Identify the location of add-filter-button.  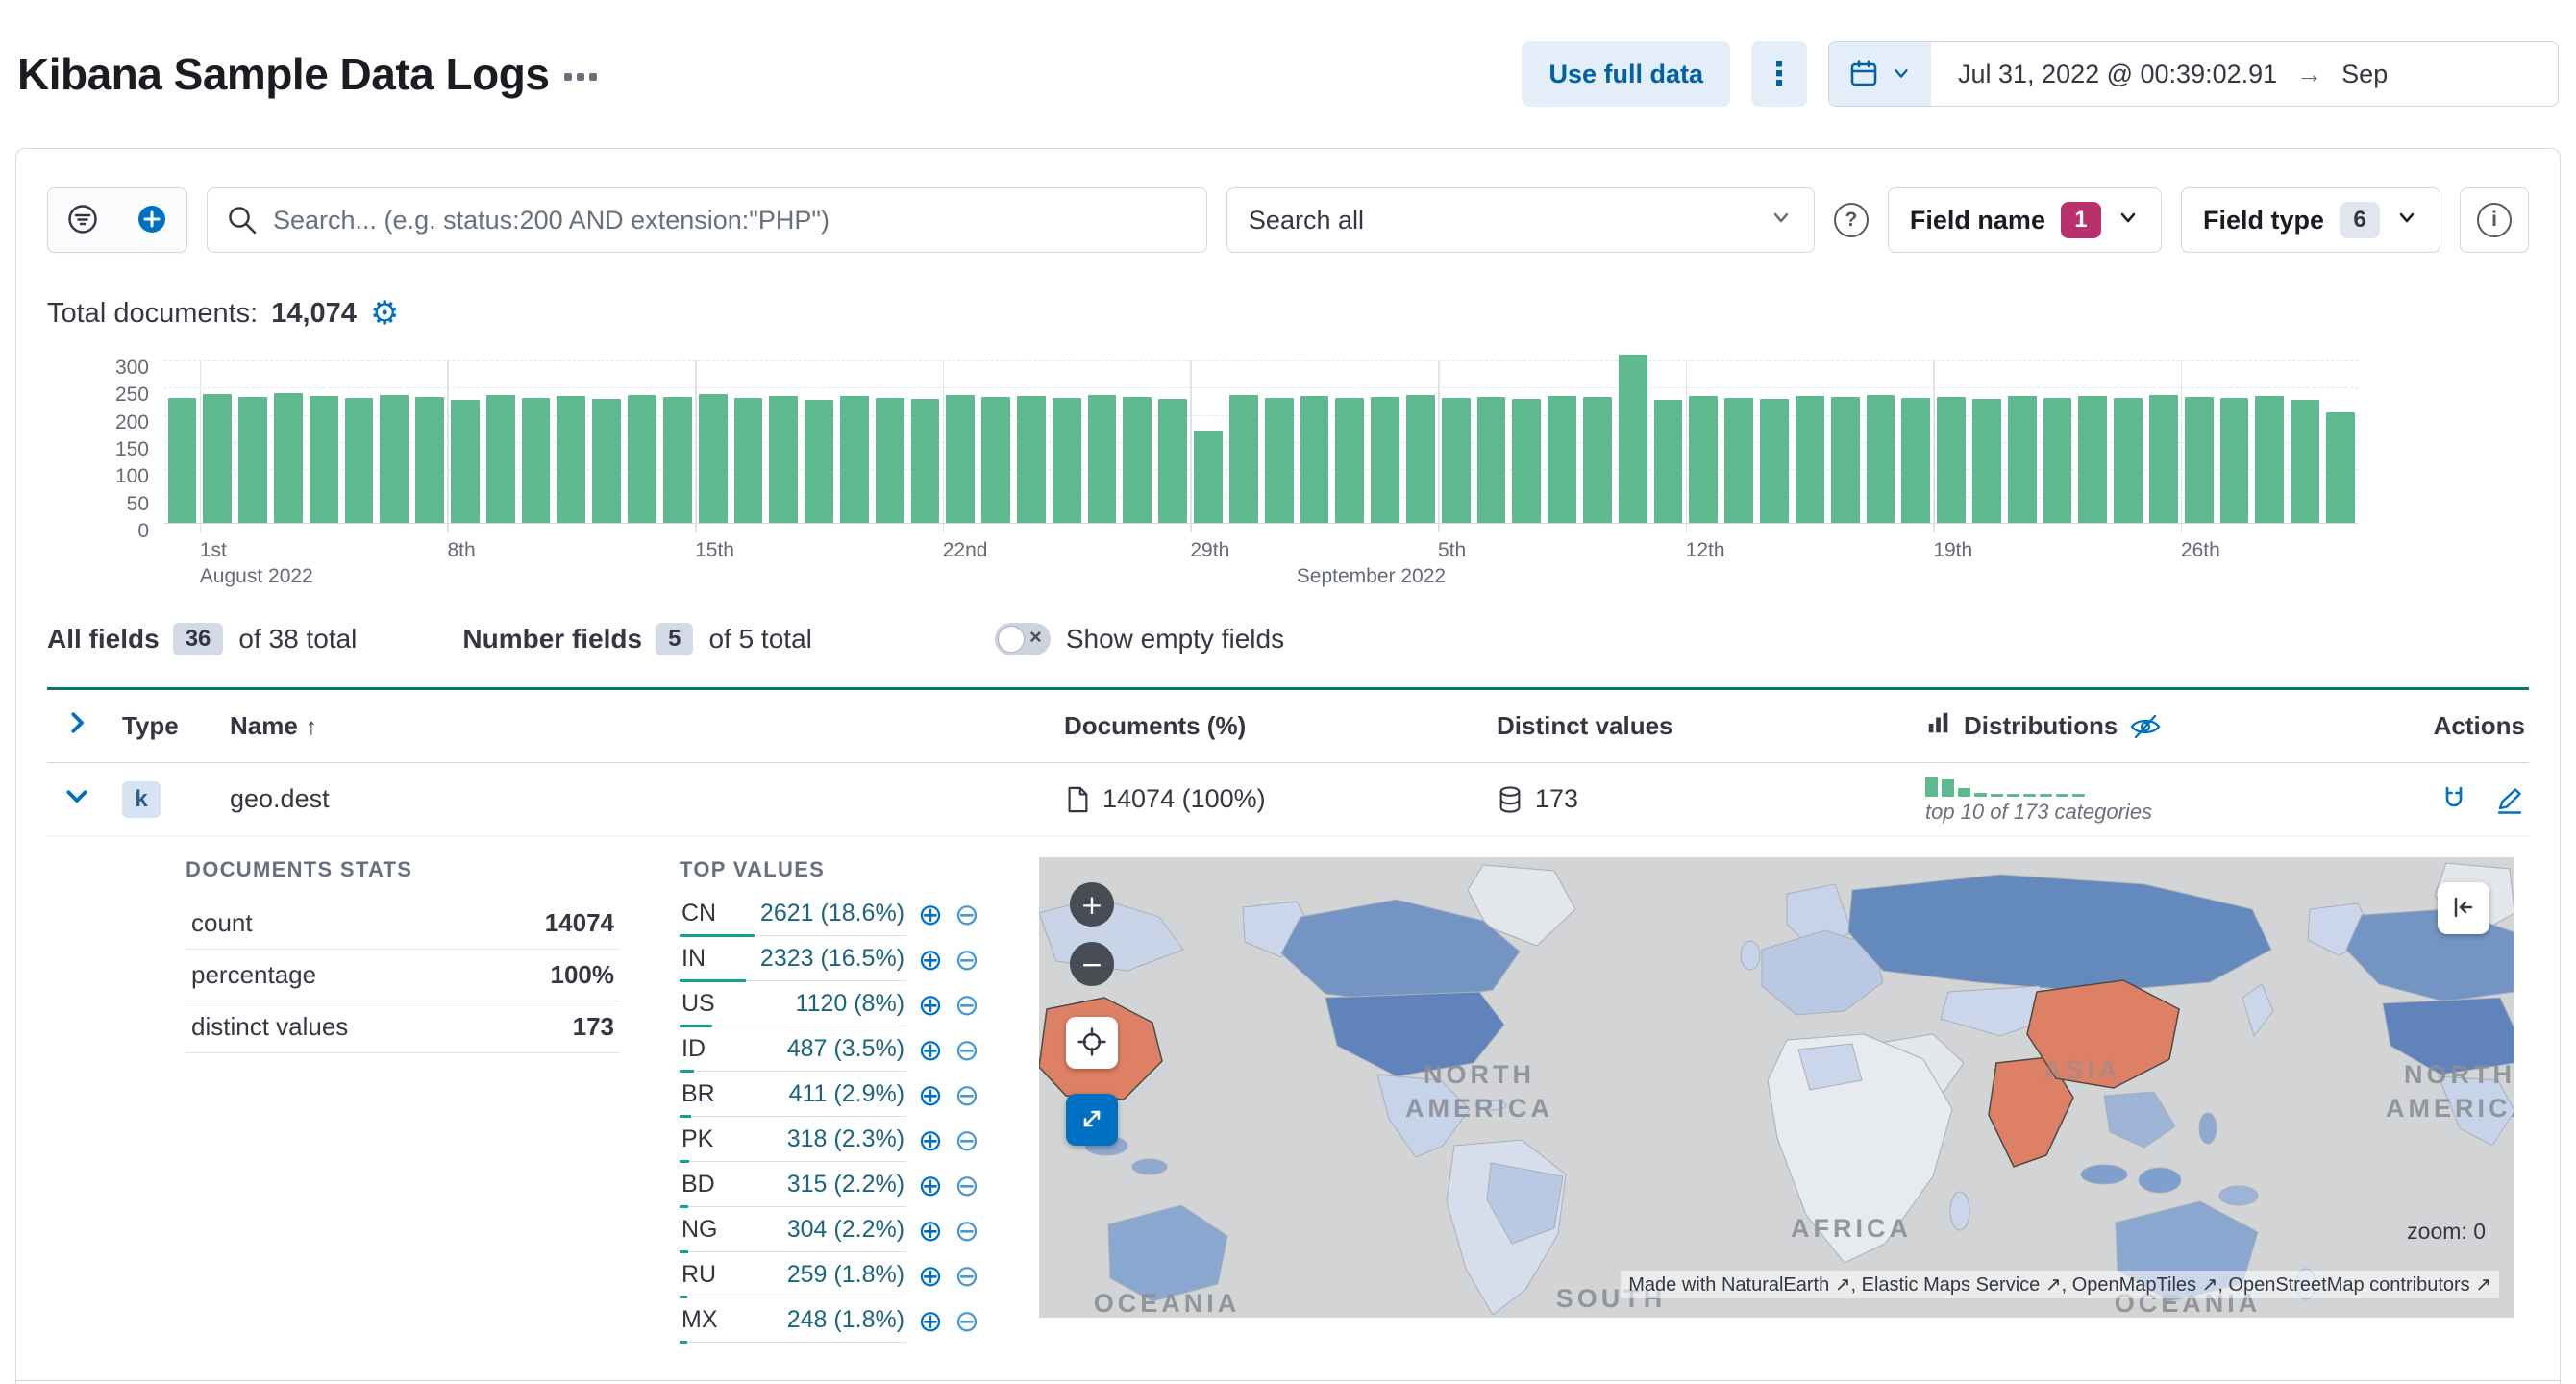
(151, 220).